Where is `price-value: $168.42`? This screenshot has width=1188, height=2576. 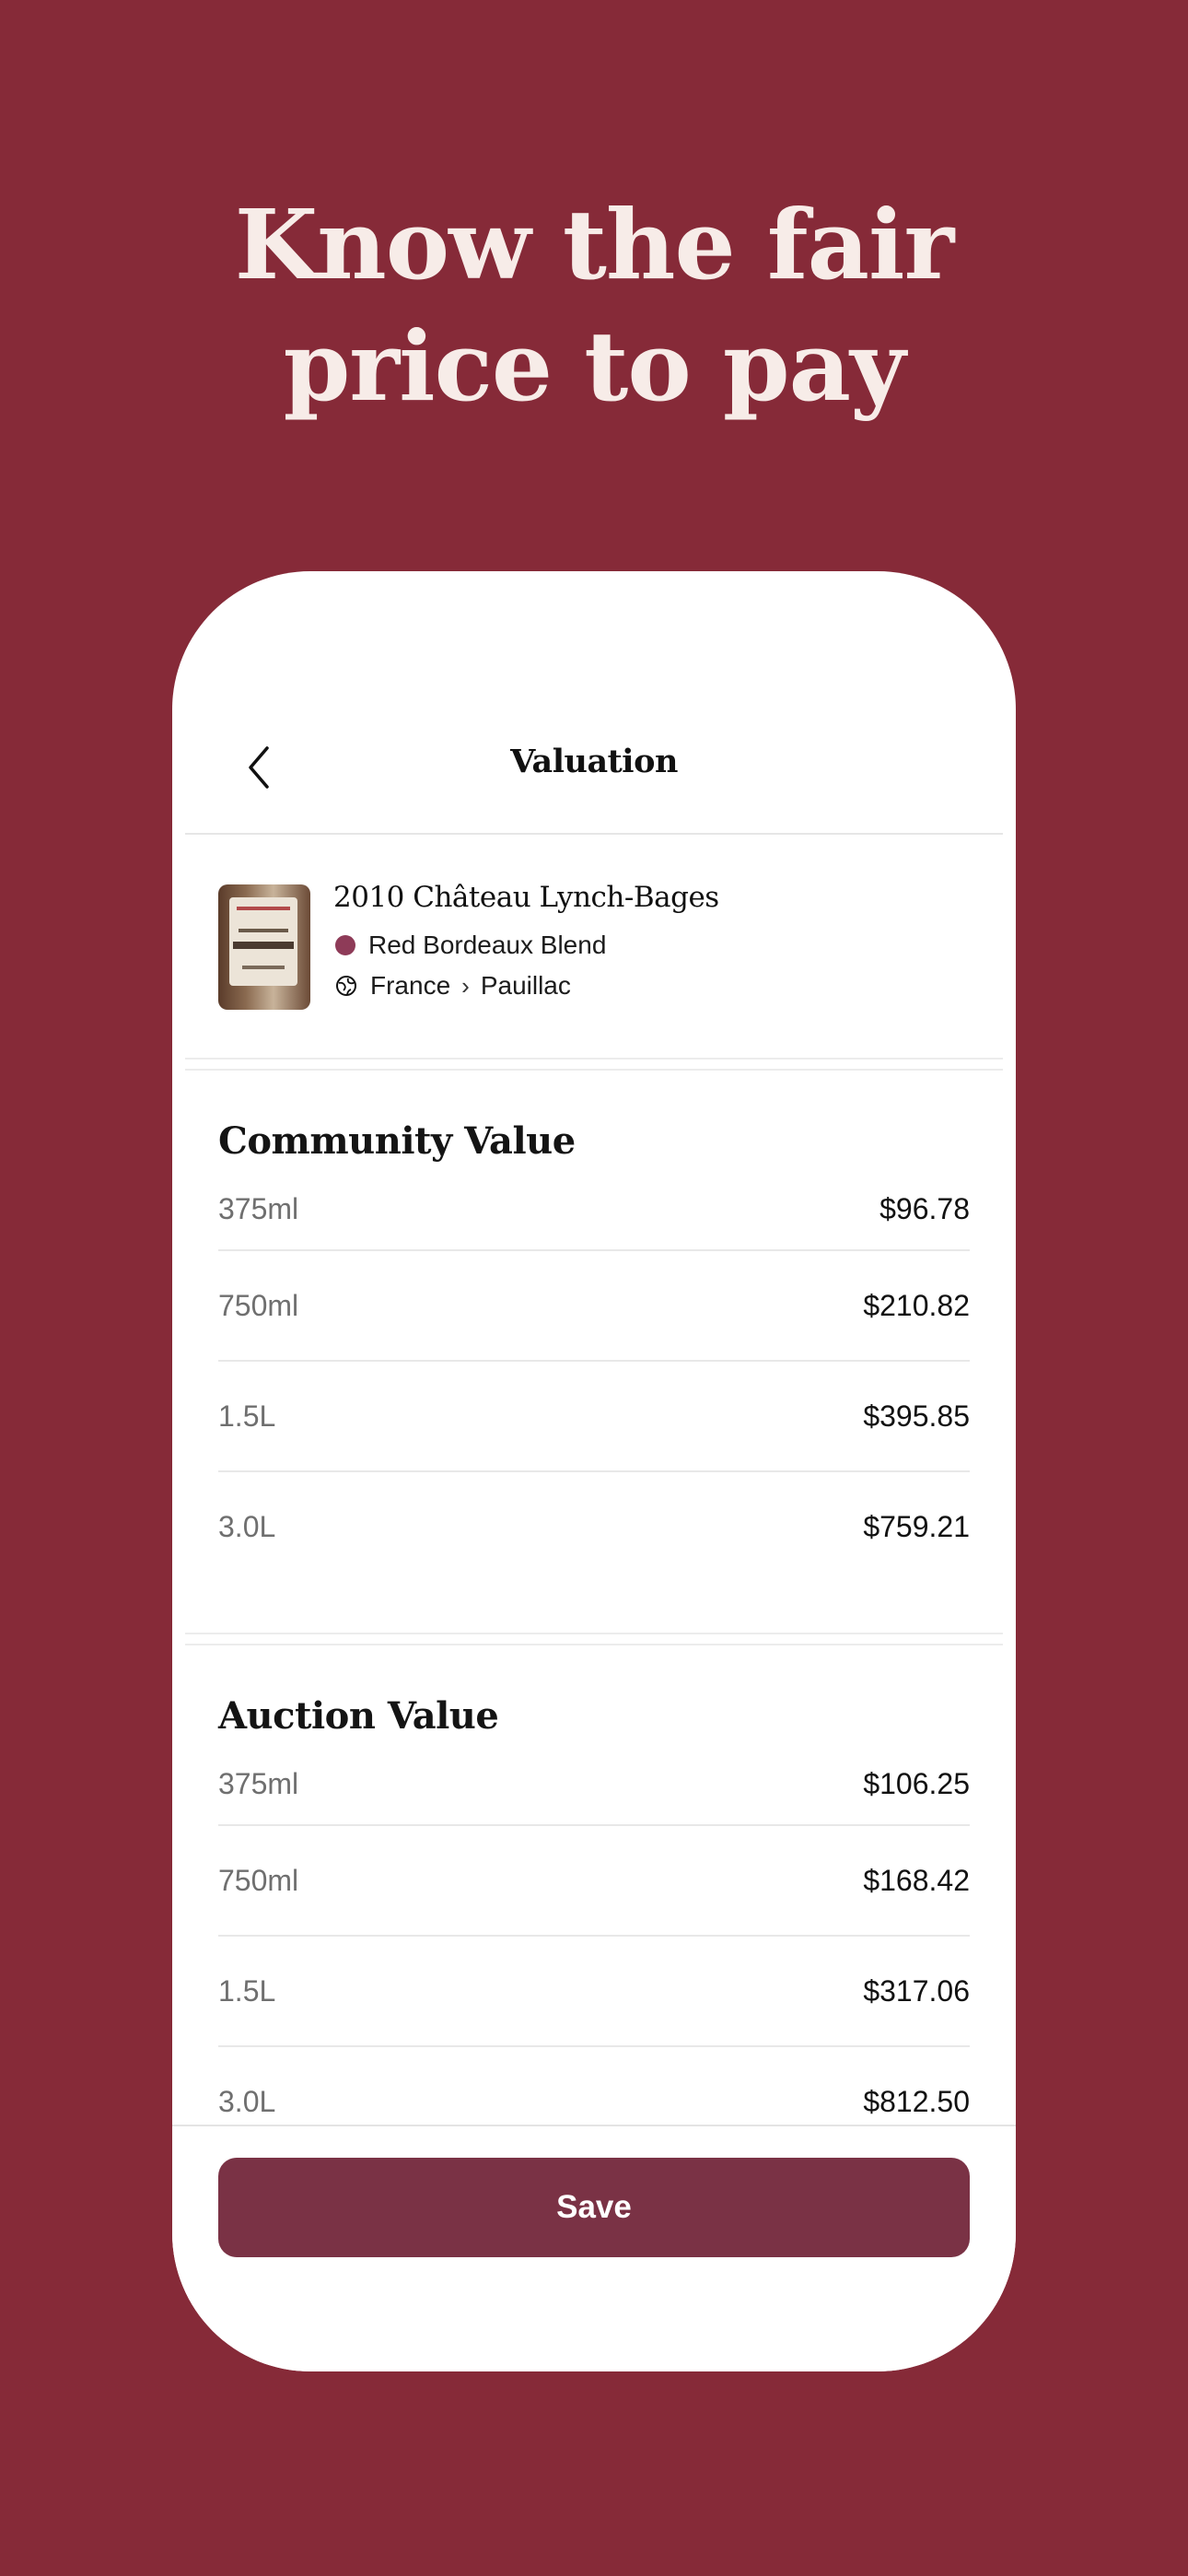
price-value: $168.42 is located at coordinates (916, 1880).